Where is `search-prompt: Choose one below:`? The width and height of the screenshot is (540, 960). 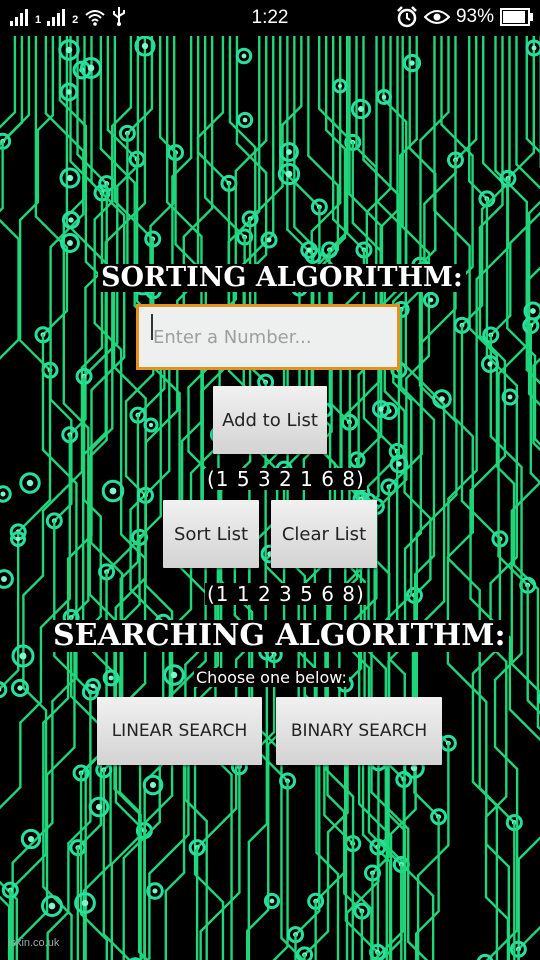 search-prompt: Choose one below: is located at coordinates (271, 678).